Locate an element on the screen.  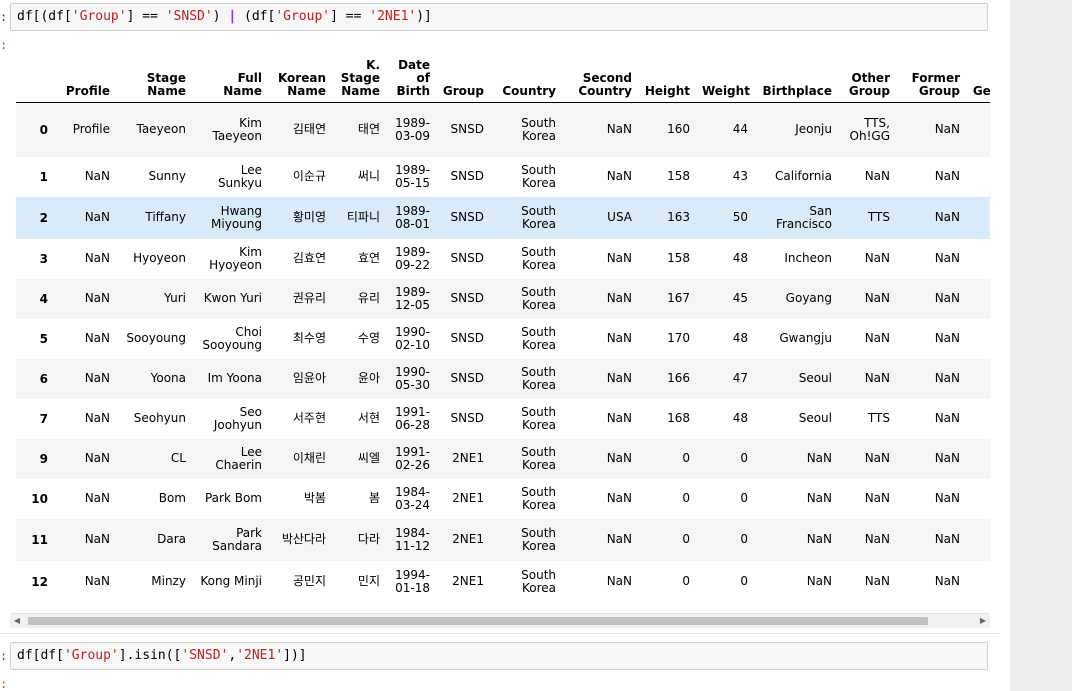
table-cell: 1989-03-09 is located at coordinates (412, 129).